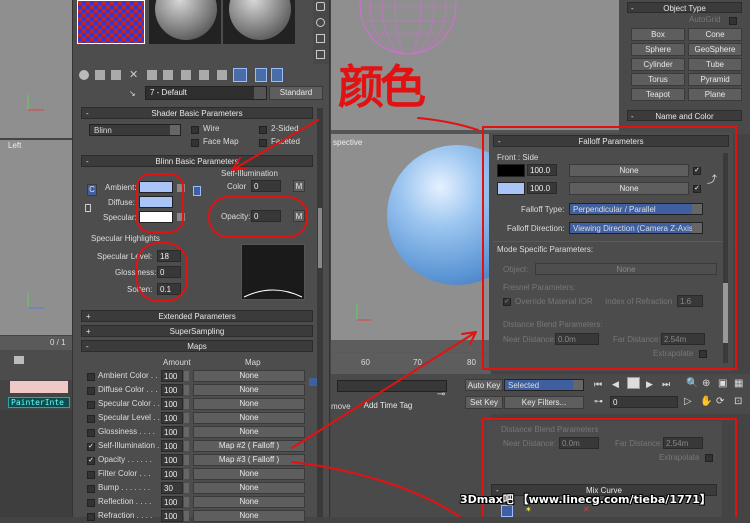 The height and width of the screenshot is (523, 750). Describe the element at coordinates (585, 499) in the screenshot. I see `watermark: 3Dmax吧 【www.linecg.com/tieba/1771】` at that location.